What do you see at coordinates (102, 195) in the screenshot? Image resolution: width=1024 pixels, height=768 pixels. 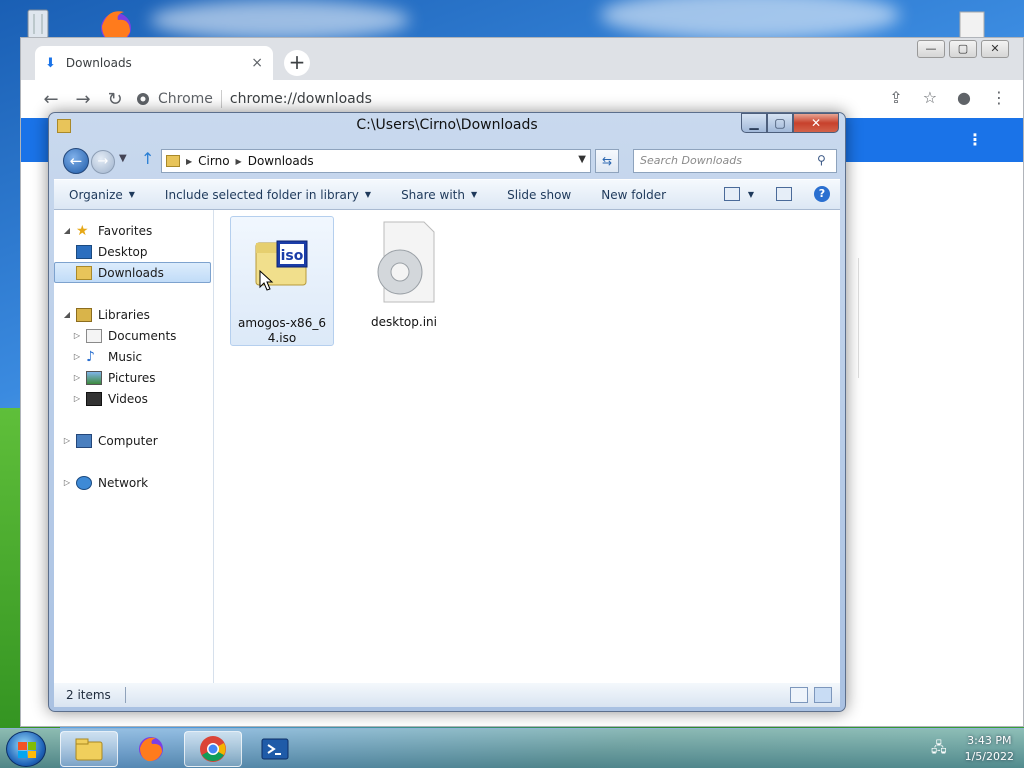 I see `organize-button: Organize ▼` at bounding box center [102, 195].